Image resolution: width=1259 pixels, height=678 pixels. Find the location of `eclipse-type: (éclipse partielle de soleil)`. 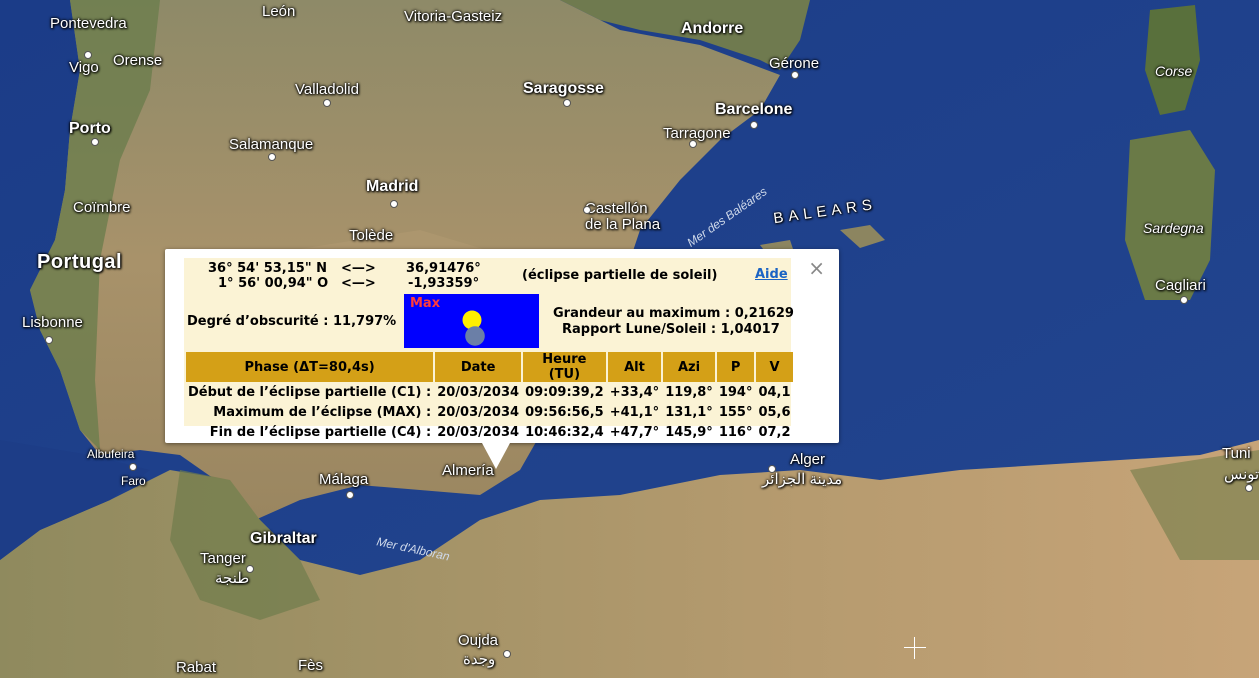

eclipse-type: (éclipse partielle de soleil) is located at coordinates (620, 275).